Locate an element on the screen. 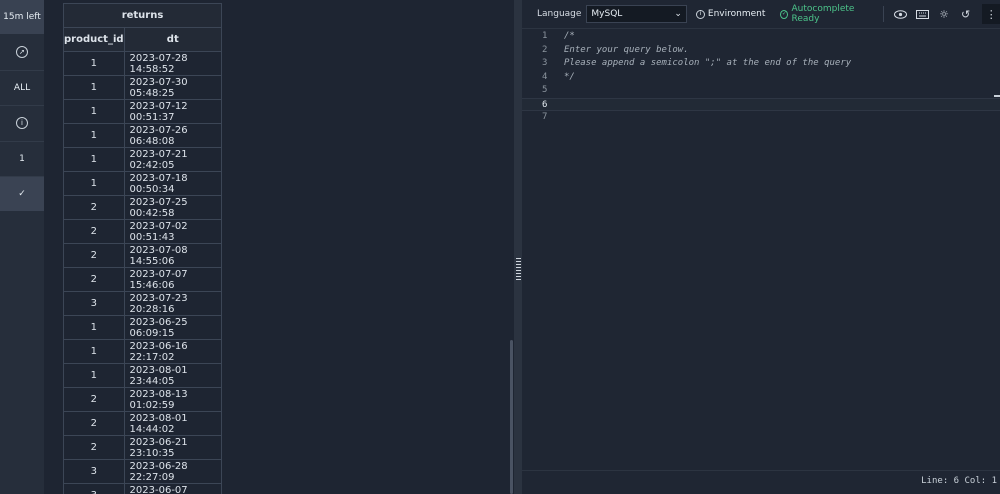 This screenshot has width=1000, height=494. history-icon: ↺ is located at coordinates (966, 14).